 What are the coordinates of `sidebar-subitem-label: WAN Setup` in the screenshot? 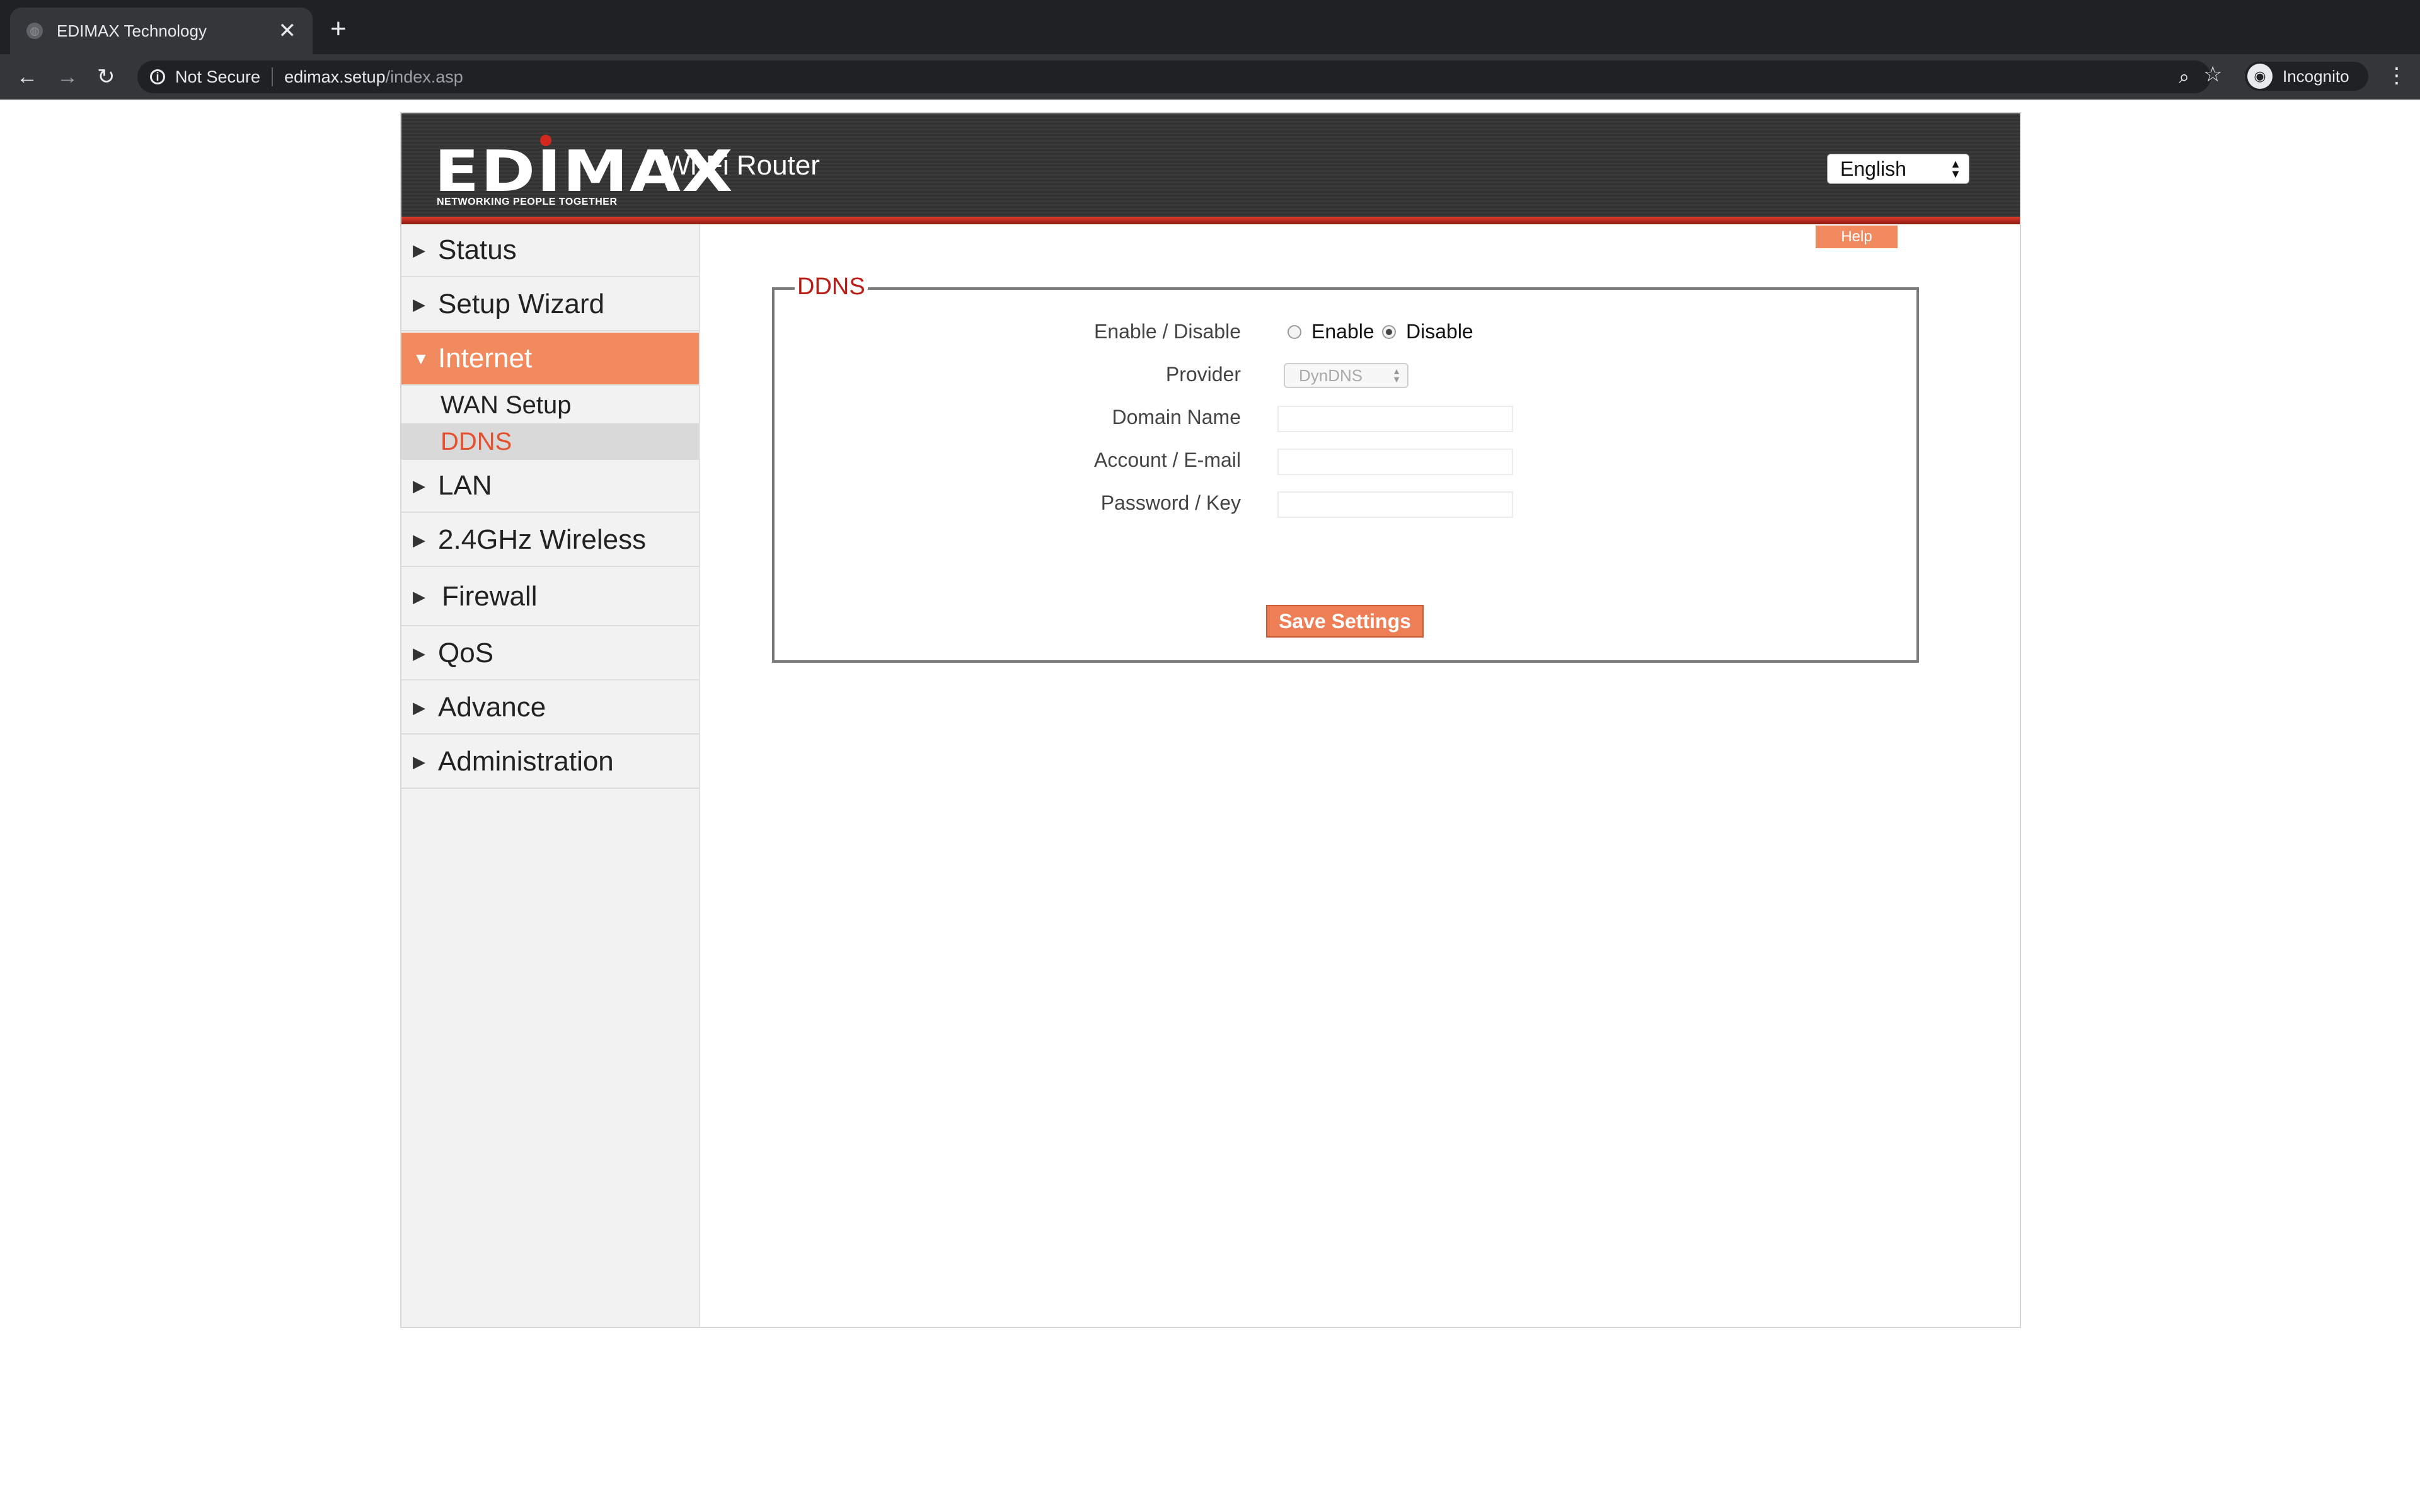 It's located at (507, 405).